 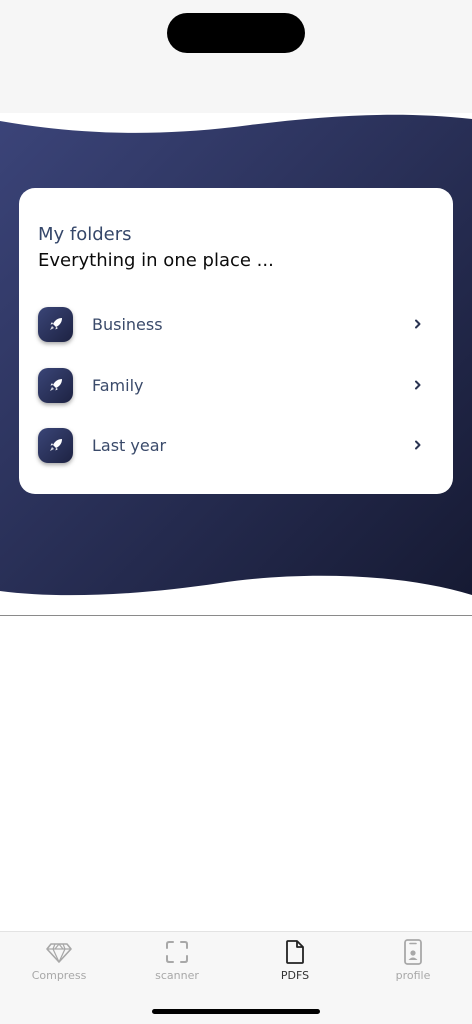 What do you see at coordinates (236, 57) in the screenshot?
I see `status-area` at bounding box center [236, 57].